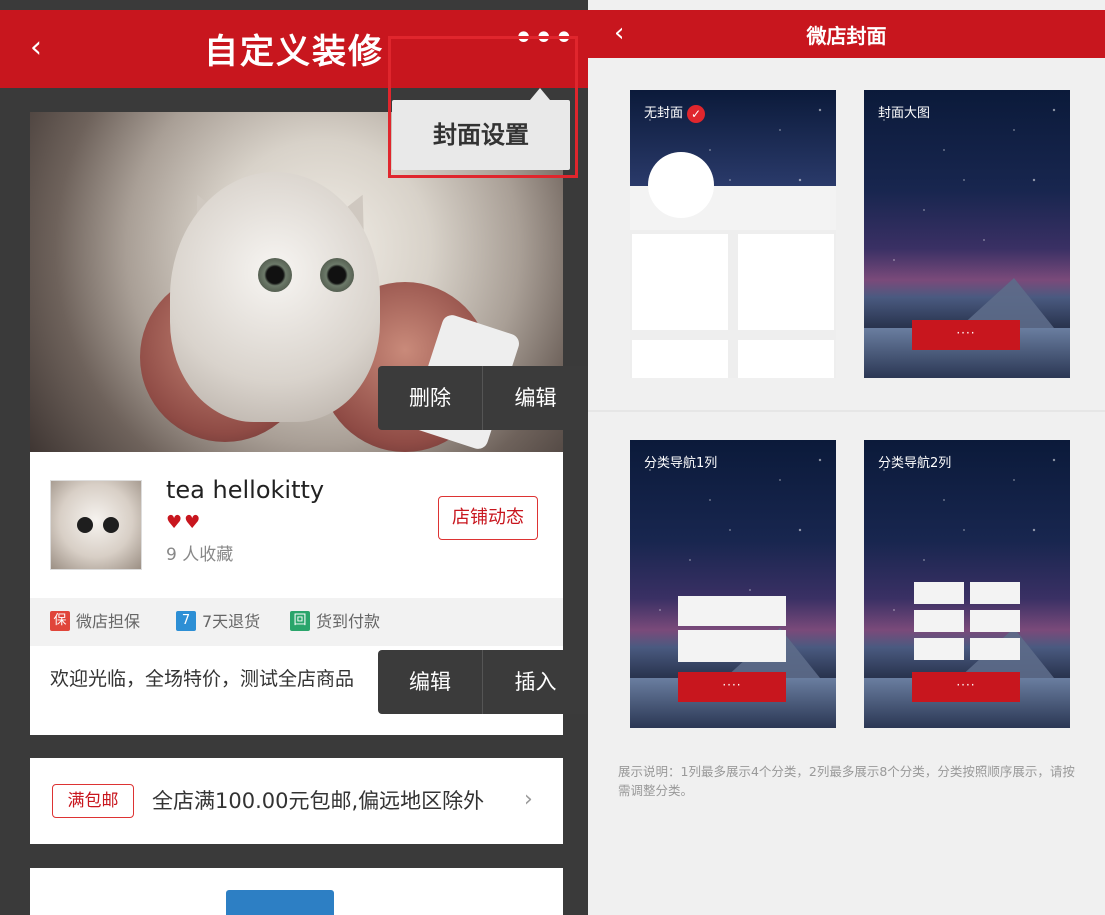 The height and width of the screenshot is (915, 1105). Describe the element at coordinates (915, 463) in the screenshot. I see `option-label: 分类导航2列` at that location.